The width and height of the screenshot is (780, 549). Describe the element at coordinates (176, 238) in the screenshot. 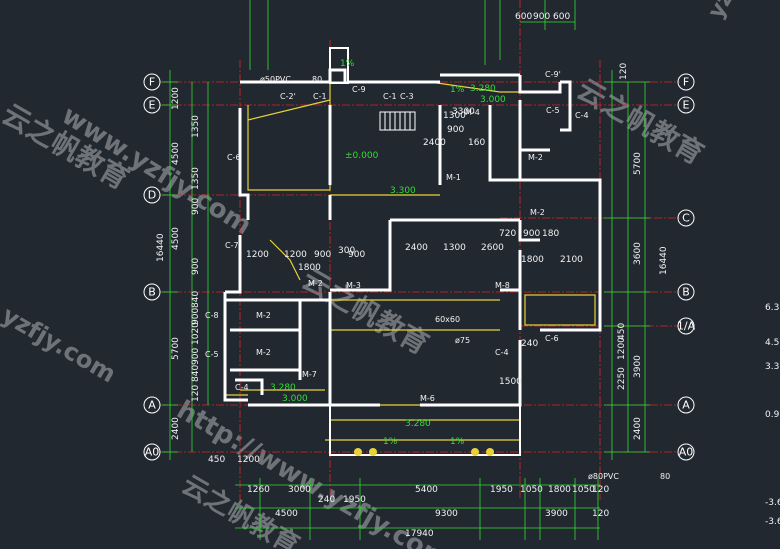

I see `dim-left-inner-4: 4500` at that location.